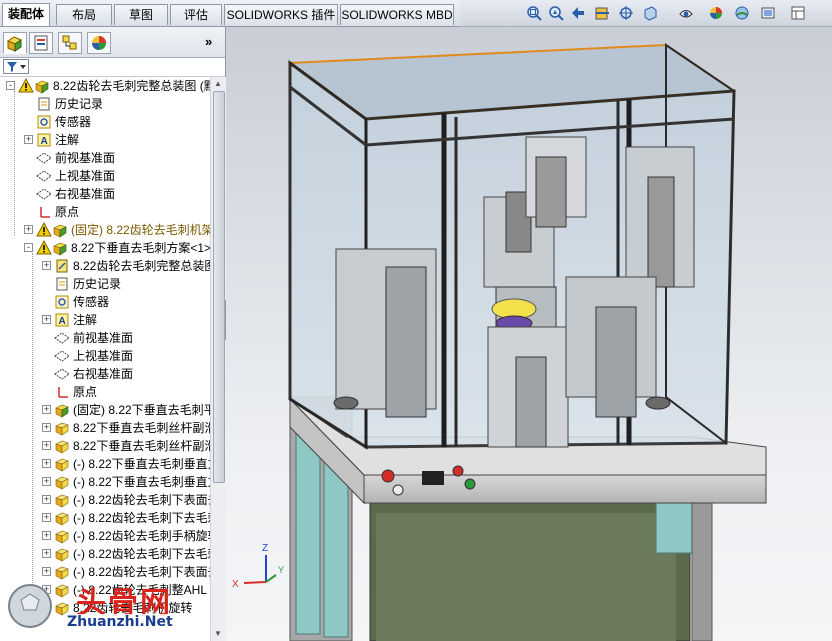 This screenshot has height=641, width=832. Describe the element at coordinates (105, 176) in the screenshot. I see `tree-item: 上视基准面` at that location.